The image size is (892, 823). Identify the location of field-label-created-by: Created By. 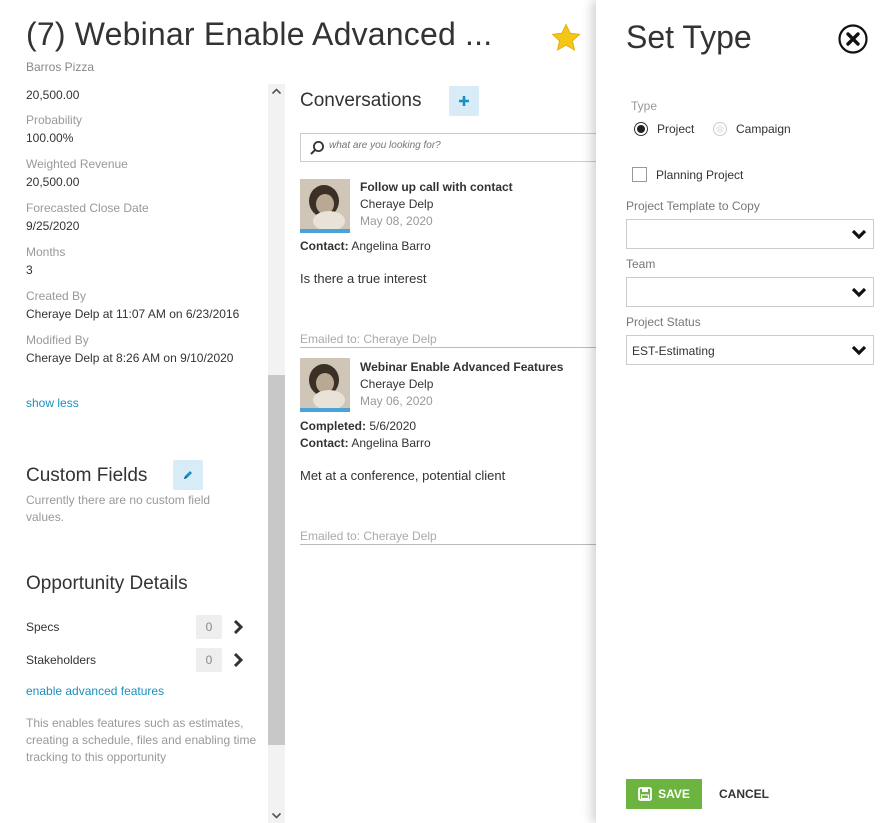
(56, 296).